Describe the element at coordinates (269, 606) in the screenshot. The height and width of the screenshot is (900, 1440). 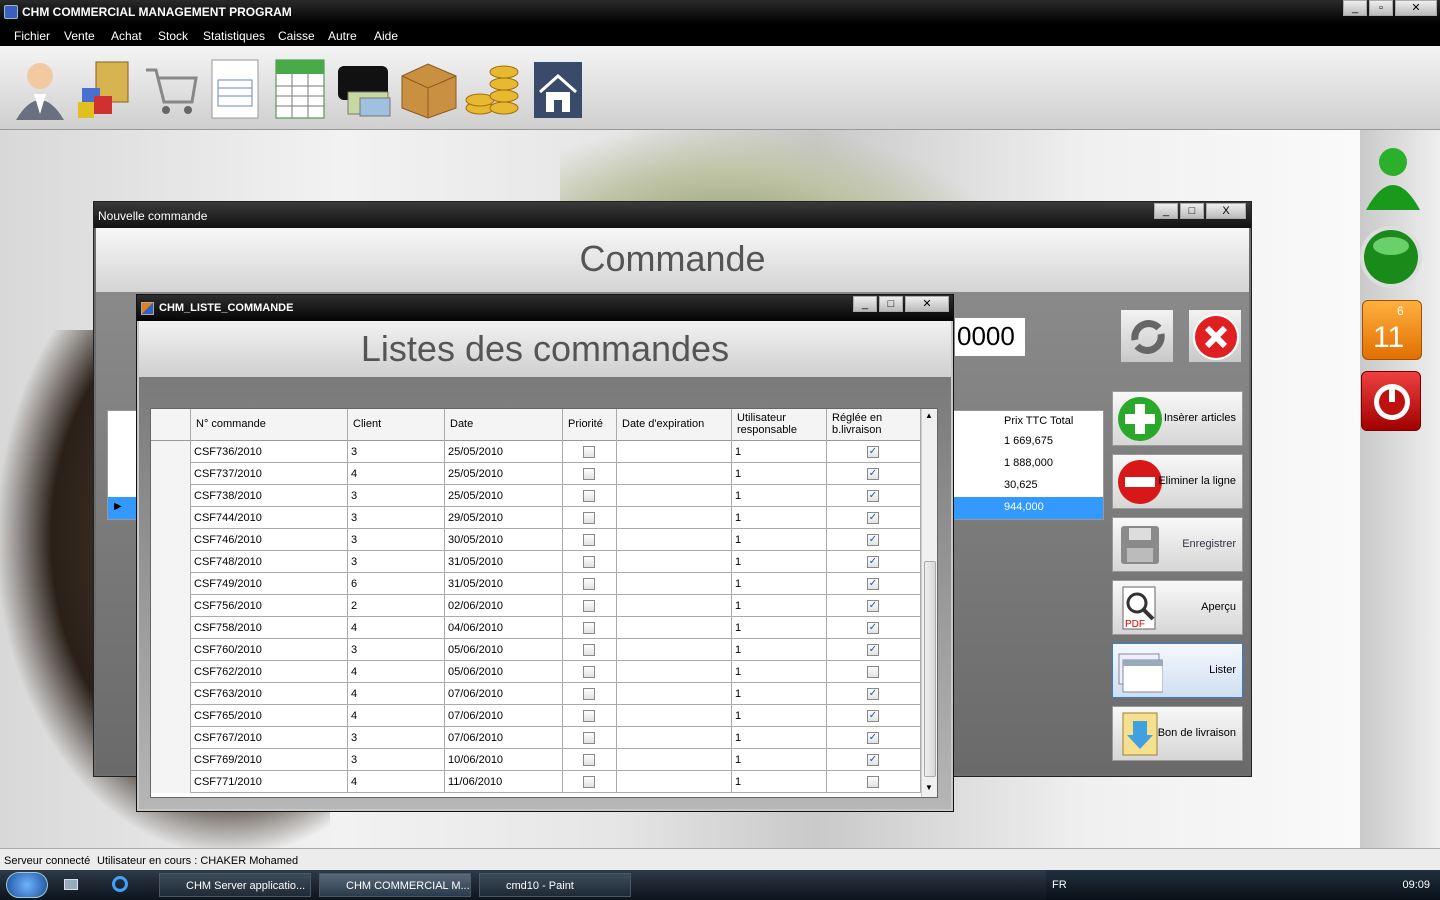
I see `cell-num-commande: CSF756/2010` at that location.